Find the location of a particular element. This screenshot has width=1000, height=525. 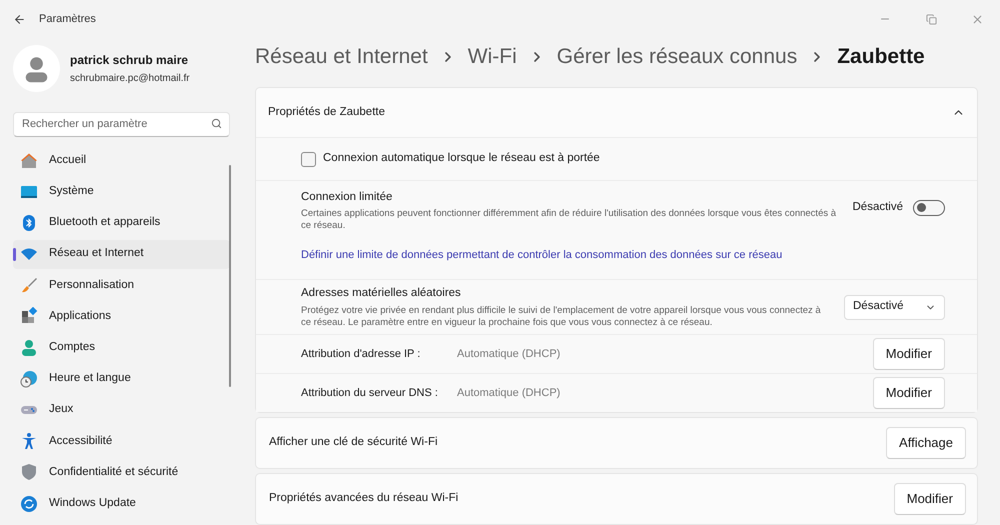

shield-icon is located at coordinates (29, 472).